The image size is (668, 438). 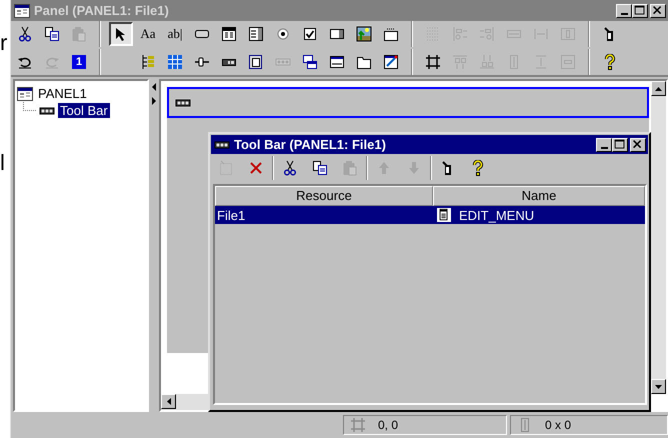 What do you see at coordinates (84, 110) in the screenshot?
I see `tree-item: Tool Bar` at bounding box center [84, 110].